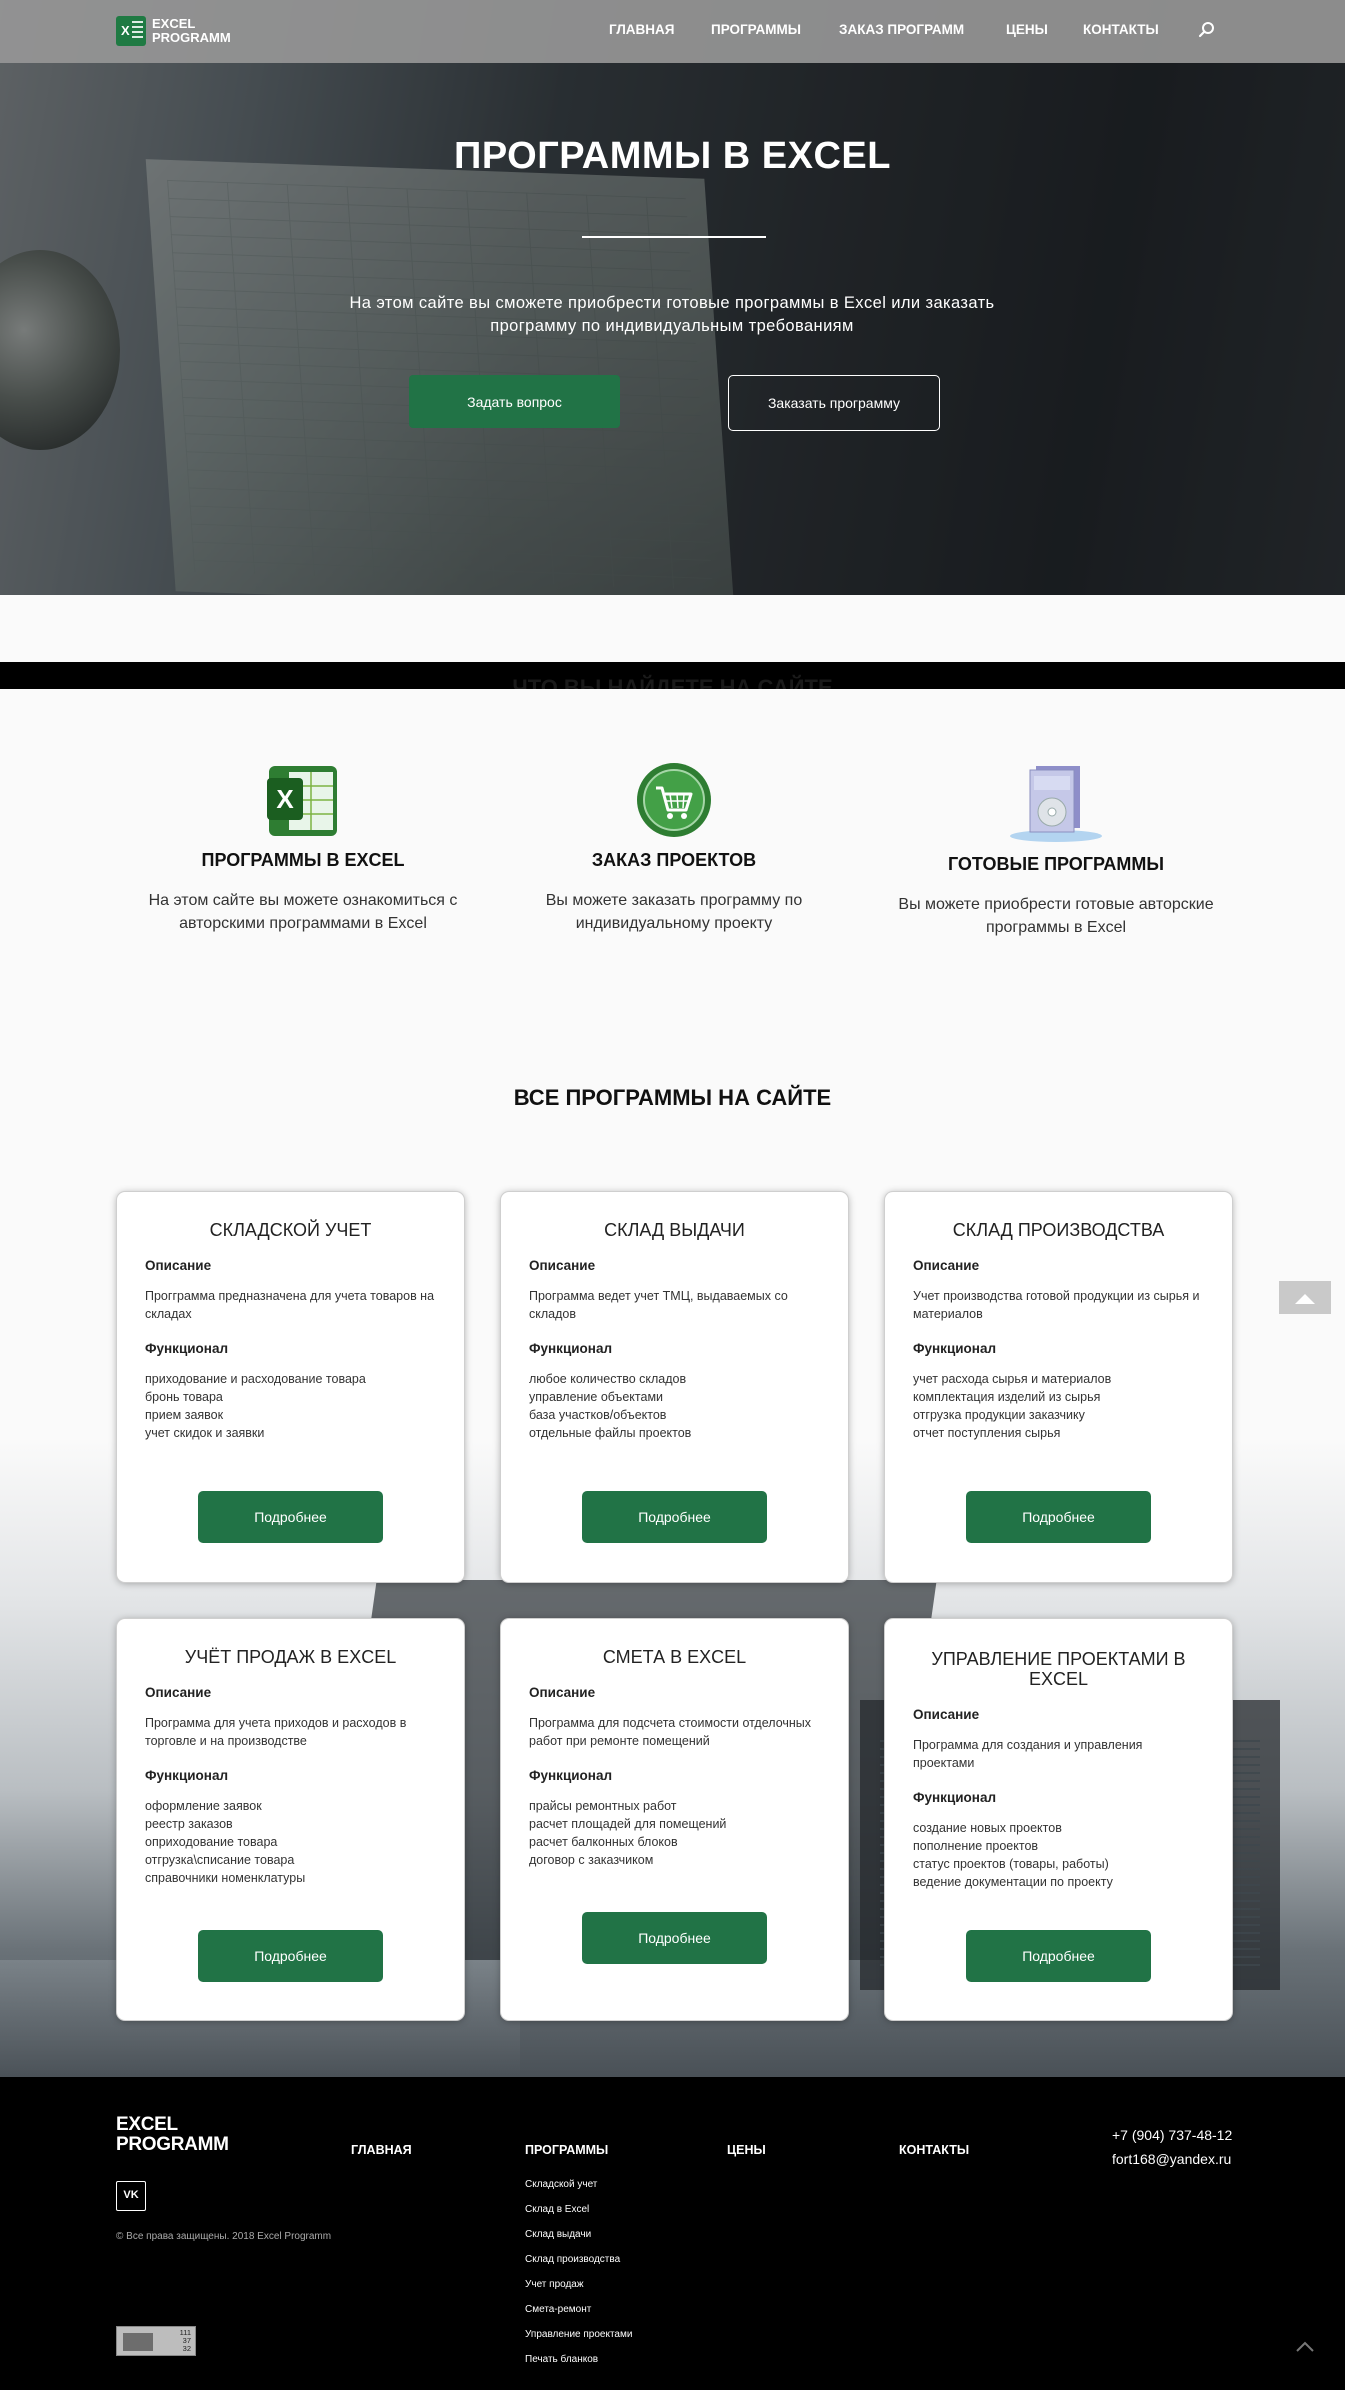 This screenshot has width=1345, height=2390. I want to click on scroll-top-chevron-icon, so click(1305, 2347).